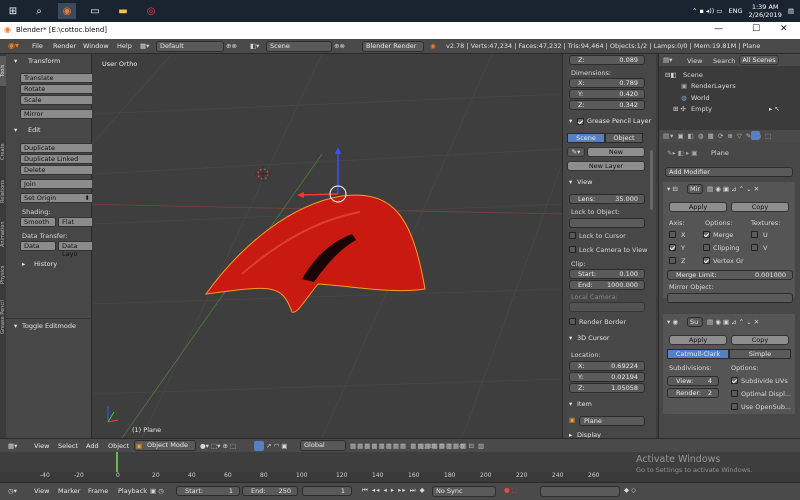 This screenshot has width=800, height=500. Describe the element at coordinates (41, 446) in the screenshot. I see `menu-view: View` at that location.